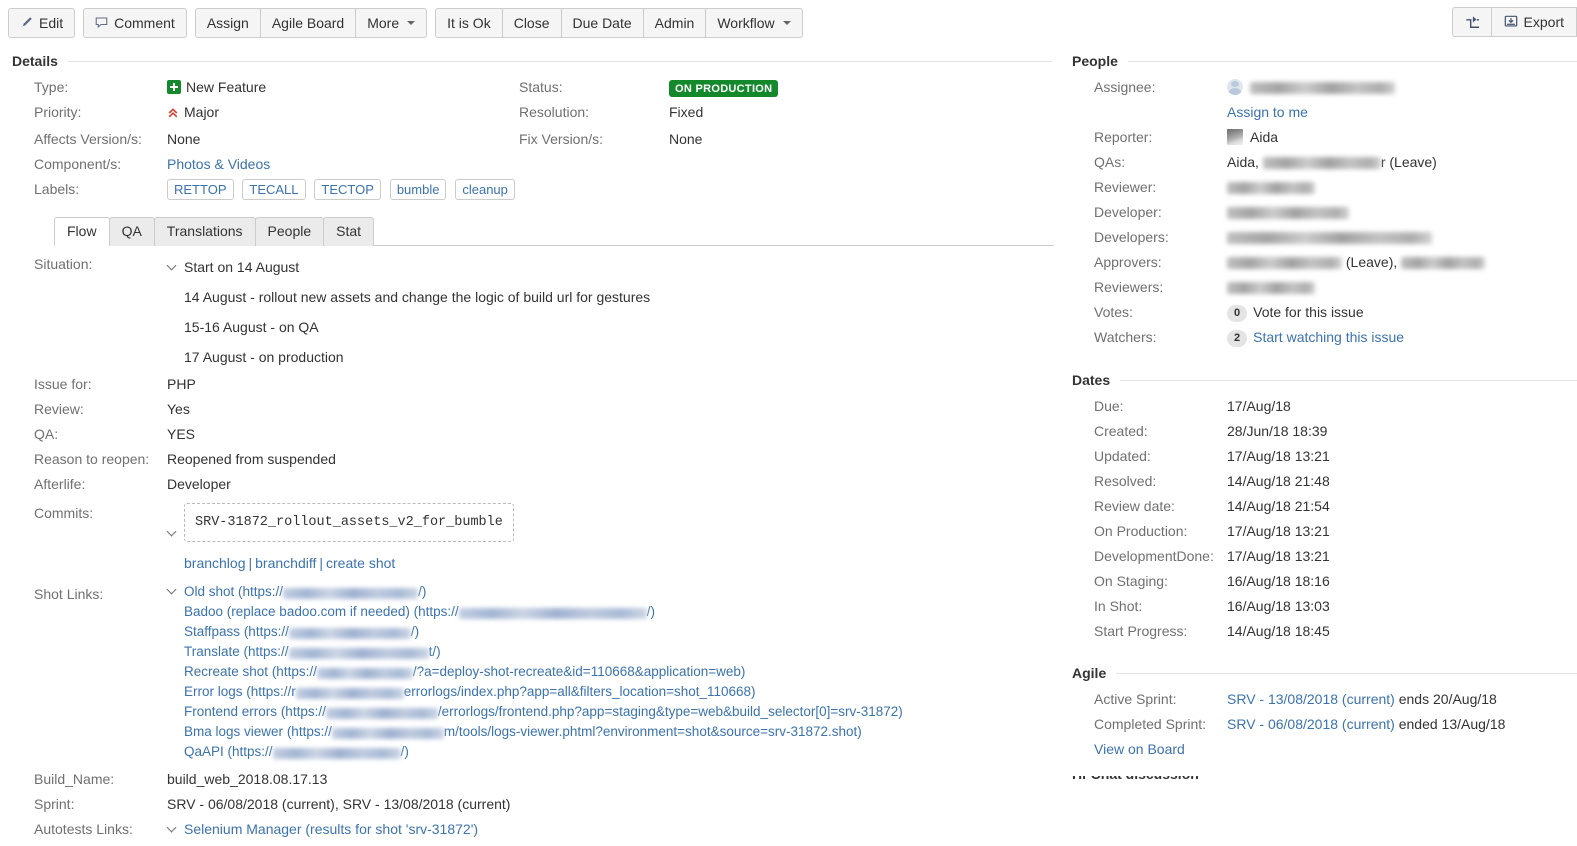 The height and width of the screenshot is (846, 1577). I want to click on watchers-value: 2 Start watching this issue, so click(1315, 337).